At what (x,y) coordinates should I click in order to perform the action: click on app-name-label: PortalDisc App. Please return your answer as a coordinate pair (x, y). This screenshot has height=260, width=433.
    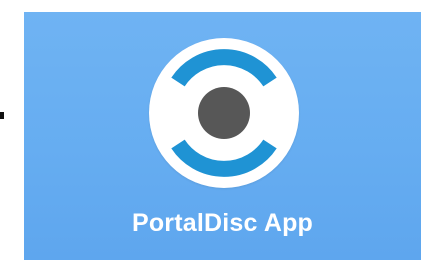
    Looking at the image, I should click on (222, 223).